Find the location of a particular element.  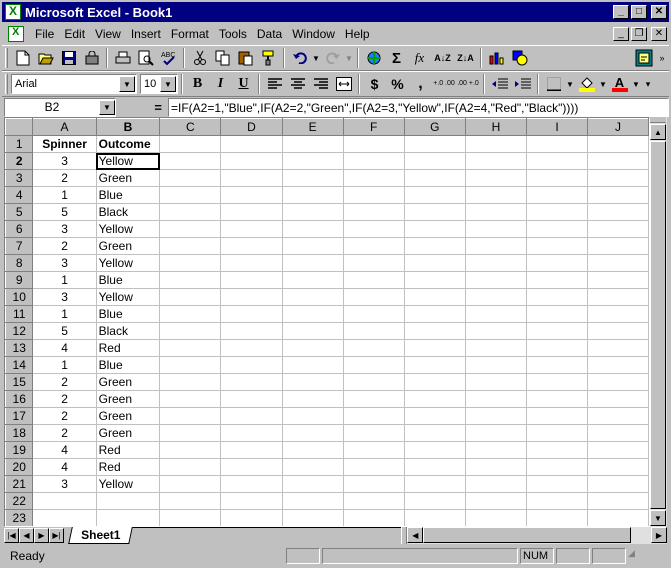

cell-b is located at coordinates (128, 501).